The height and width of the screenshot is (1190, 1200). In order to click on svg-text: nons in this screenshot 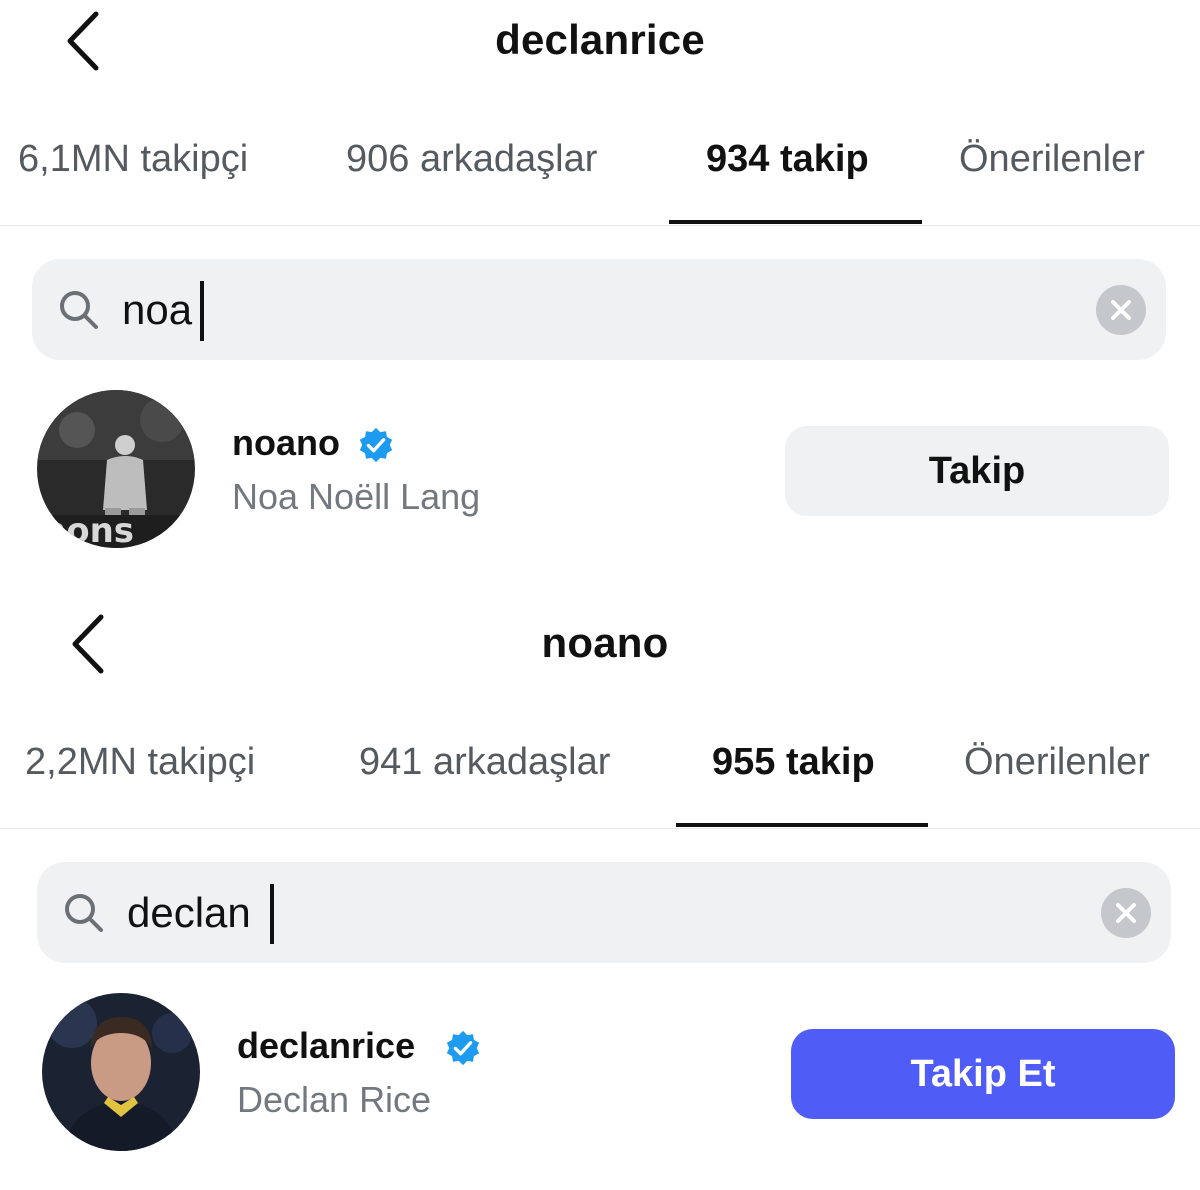, I will do `click(88, 529)`.